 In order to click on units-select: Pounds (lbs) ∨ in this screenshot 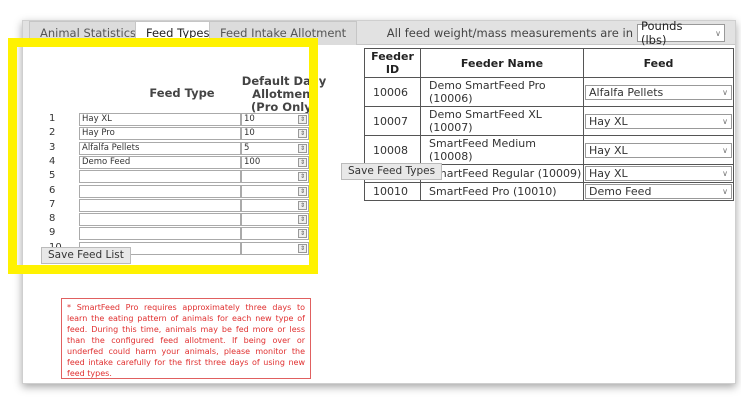, I will do `click(681, 33)`.